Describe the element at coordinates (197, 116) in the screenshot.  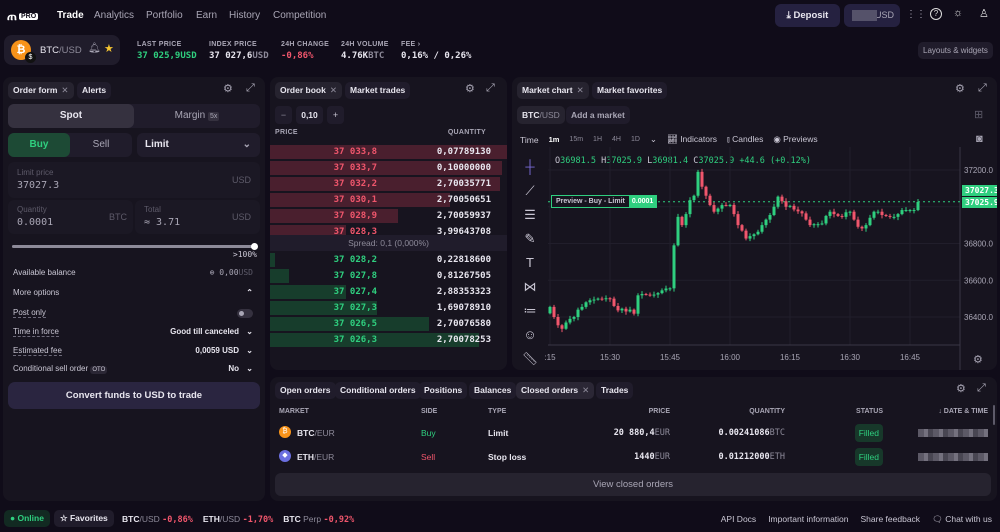
I see `margin-tab: Margin 5x` at that location.